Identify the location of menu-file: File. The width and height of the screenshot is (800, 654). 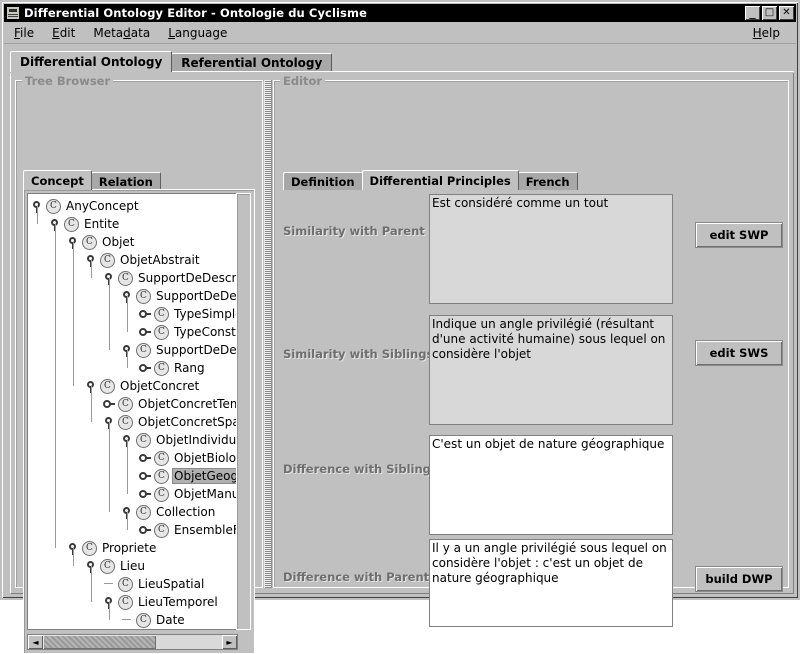
(24, 33).